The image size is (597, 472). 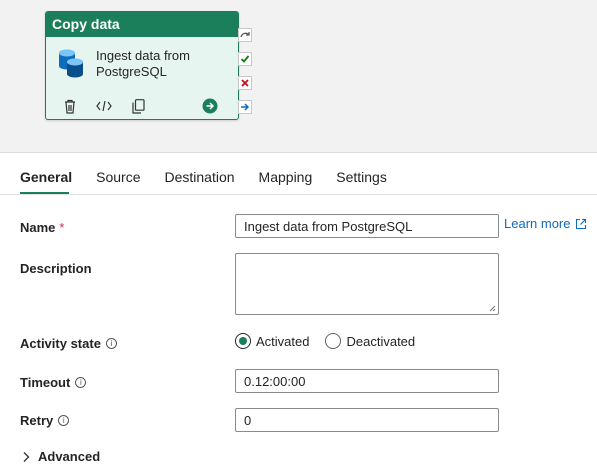 I want to click on radio-circle-activated, so click(x=243, y=341).